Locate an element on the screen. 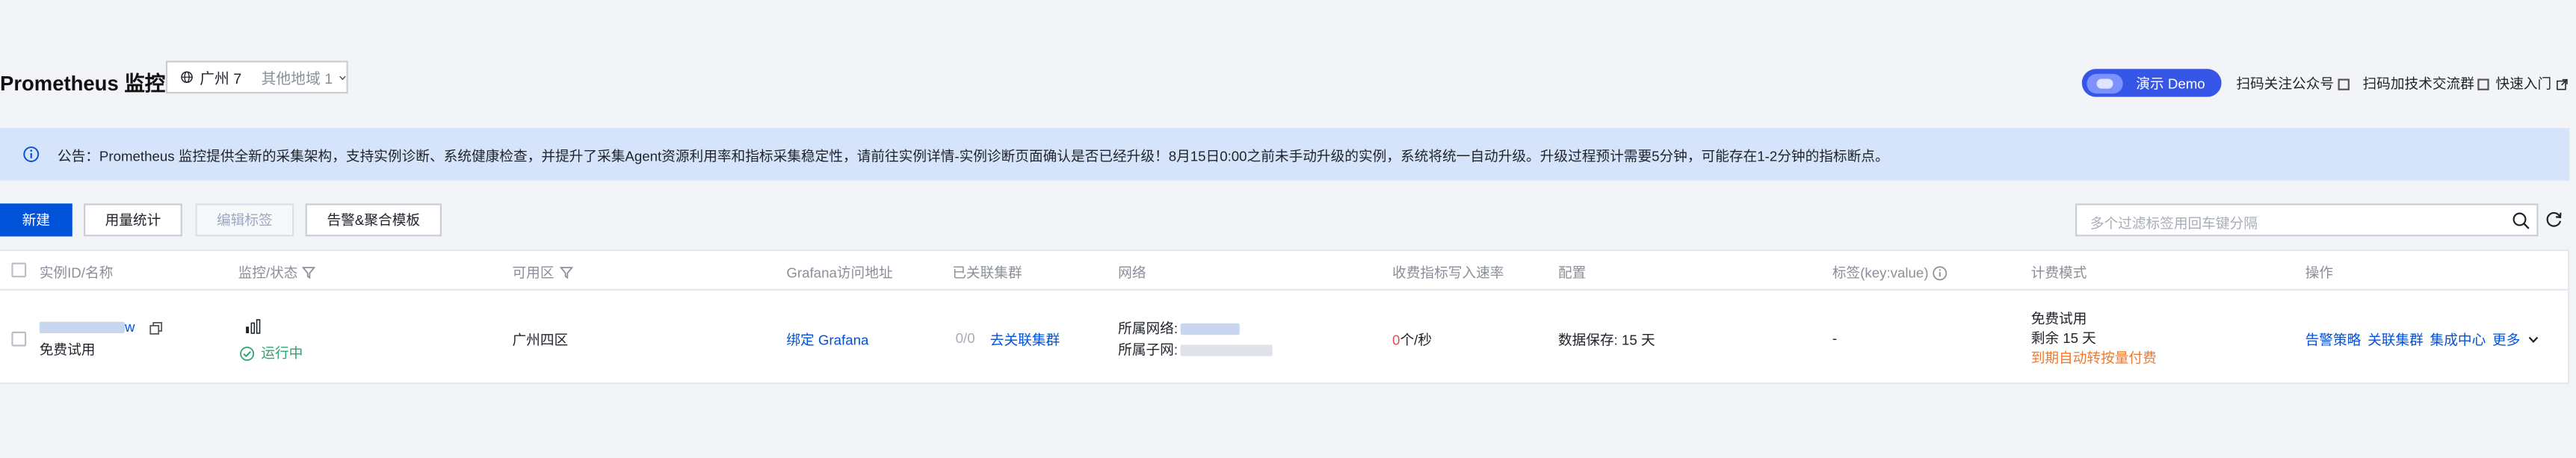  search-input is located at coordinates (2295, 222).